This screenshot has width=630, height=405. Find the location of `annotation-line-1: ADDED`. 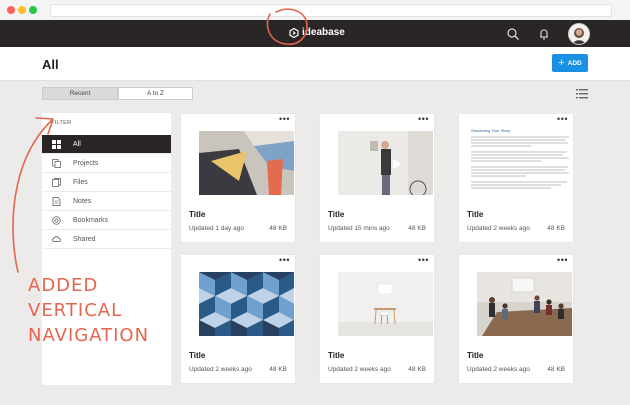

annotation-line-1: ADDED is located at coordinates (63, 285).